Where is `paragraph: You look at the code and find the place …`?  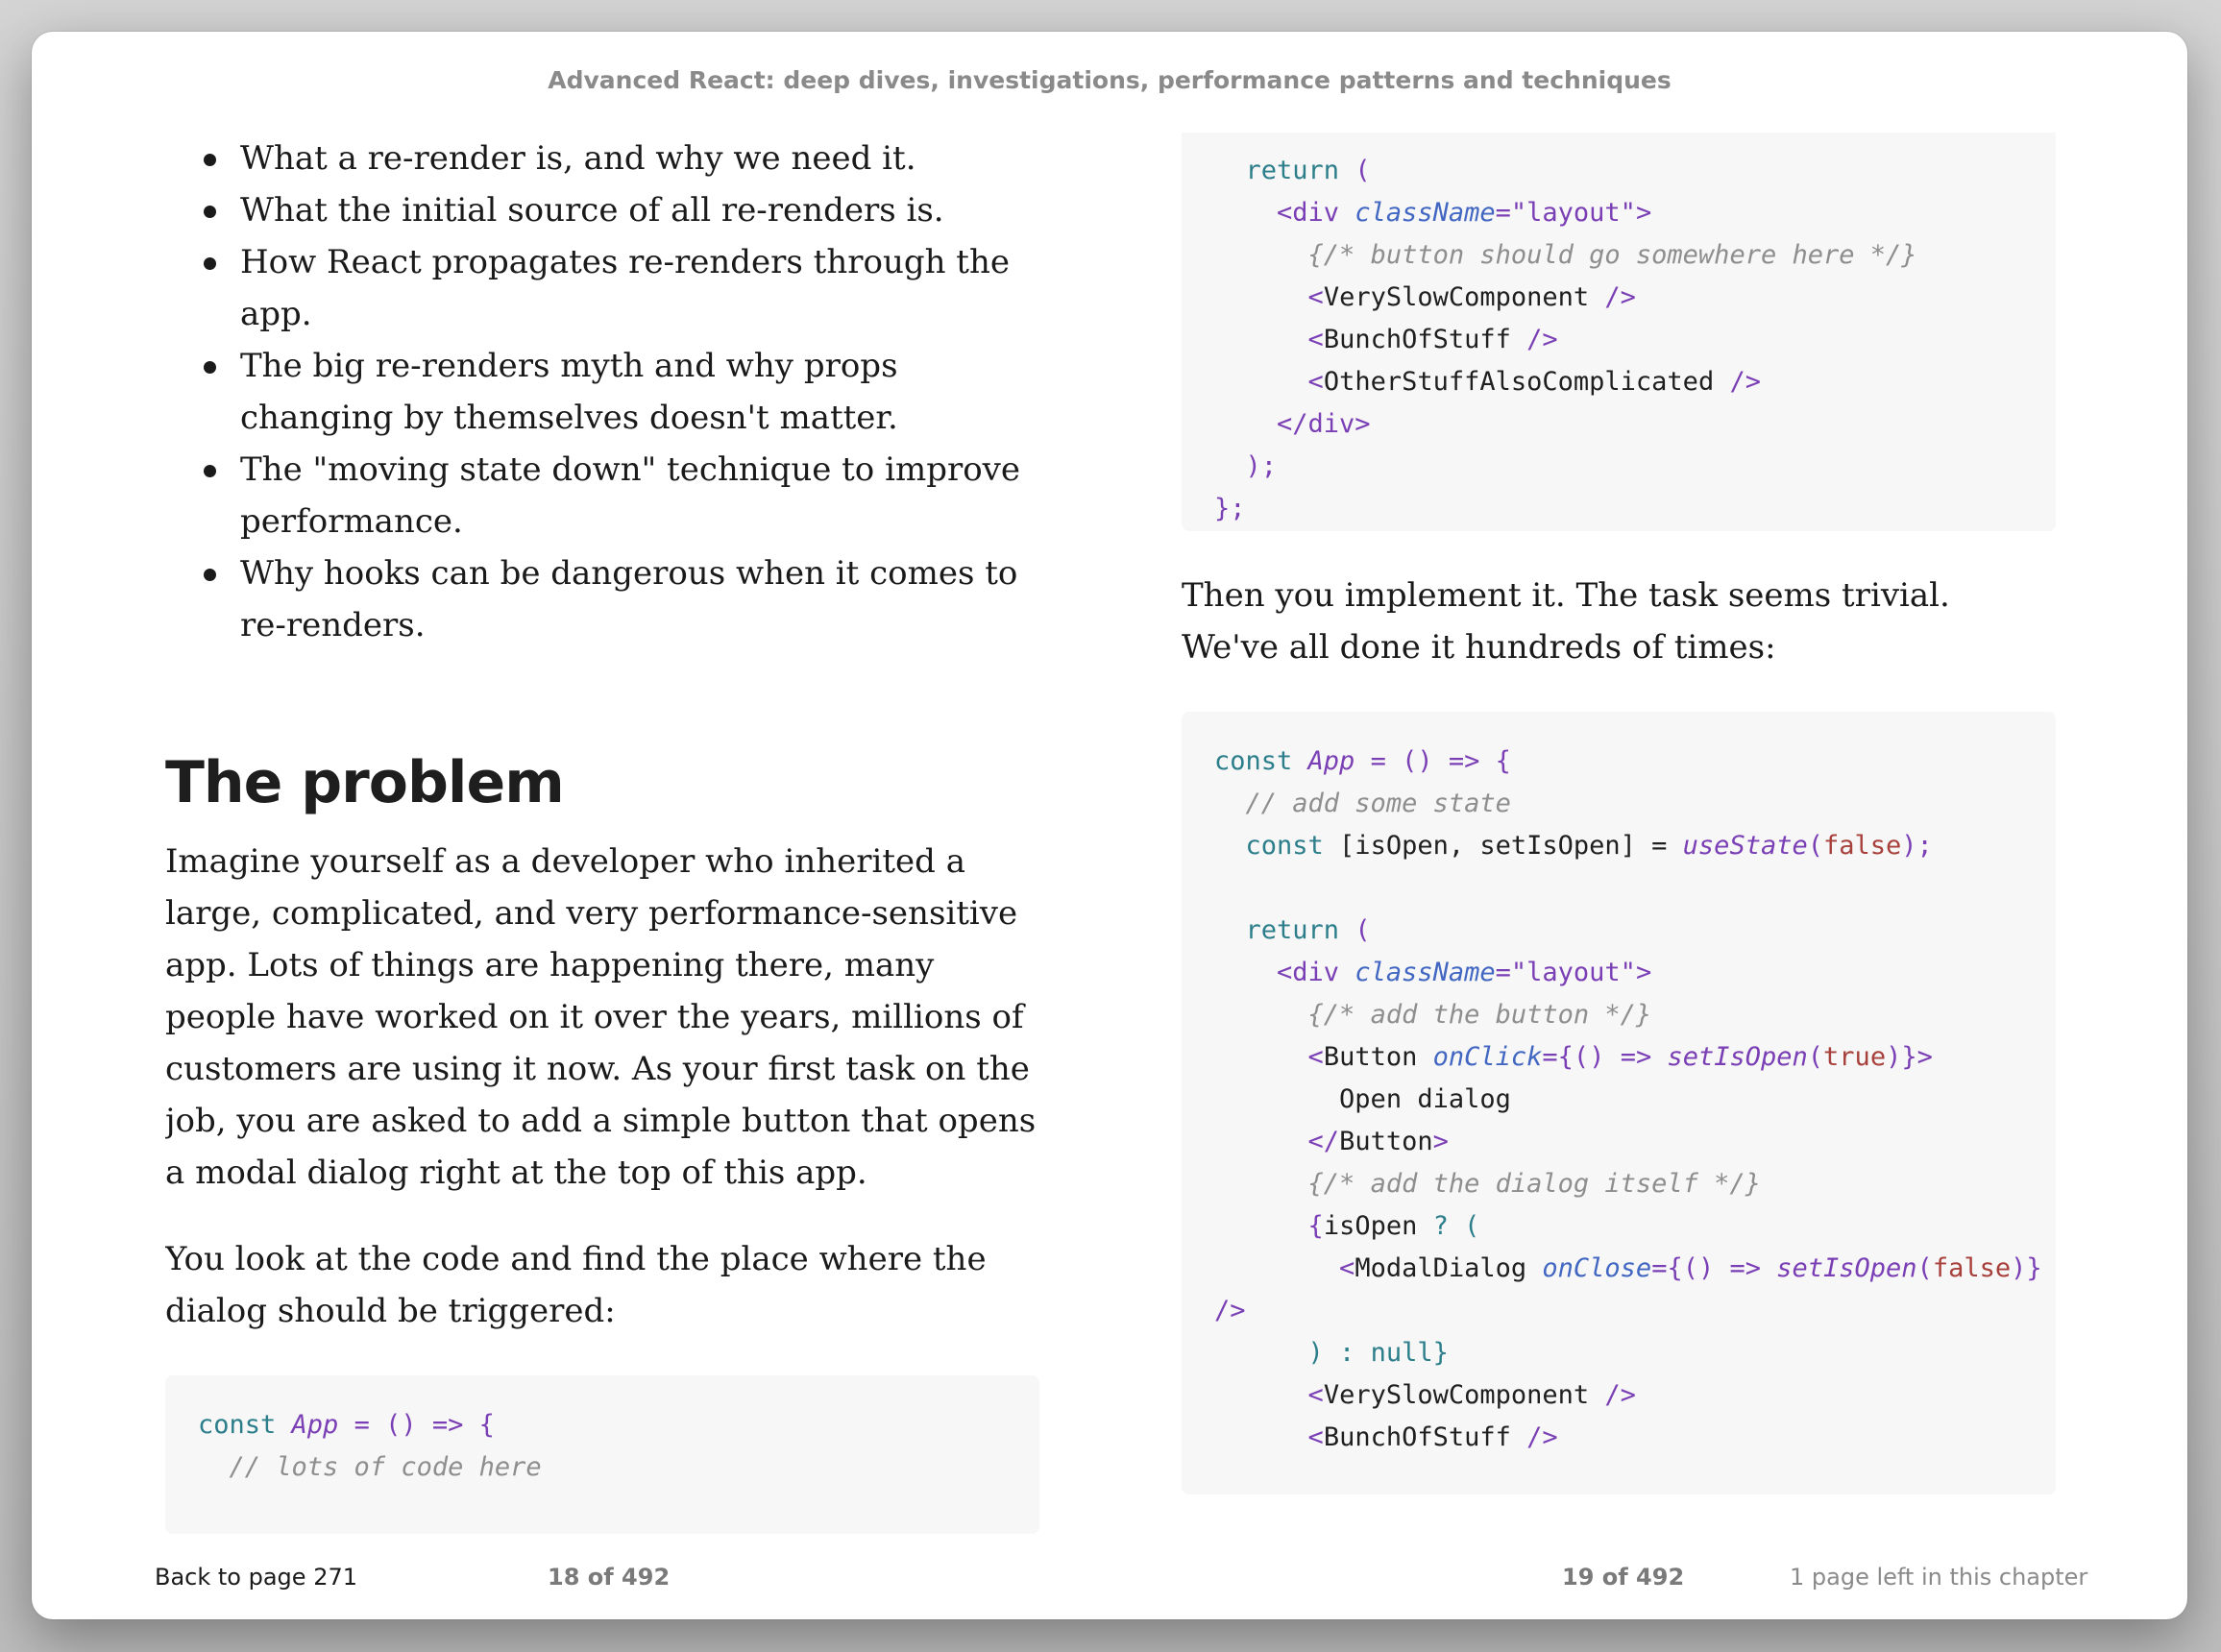 paragraph: You look at the code and find the place … is located at coordinates (576, 1285).